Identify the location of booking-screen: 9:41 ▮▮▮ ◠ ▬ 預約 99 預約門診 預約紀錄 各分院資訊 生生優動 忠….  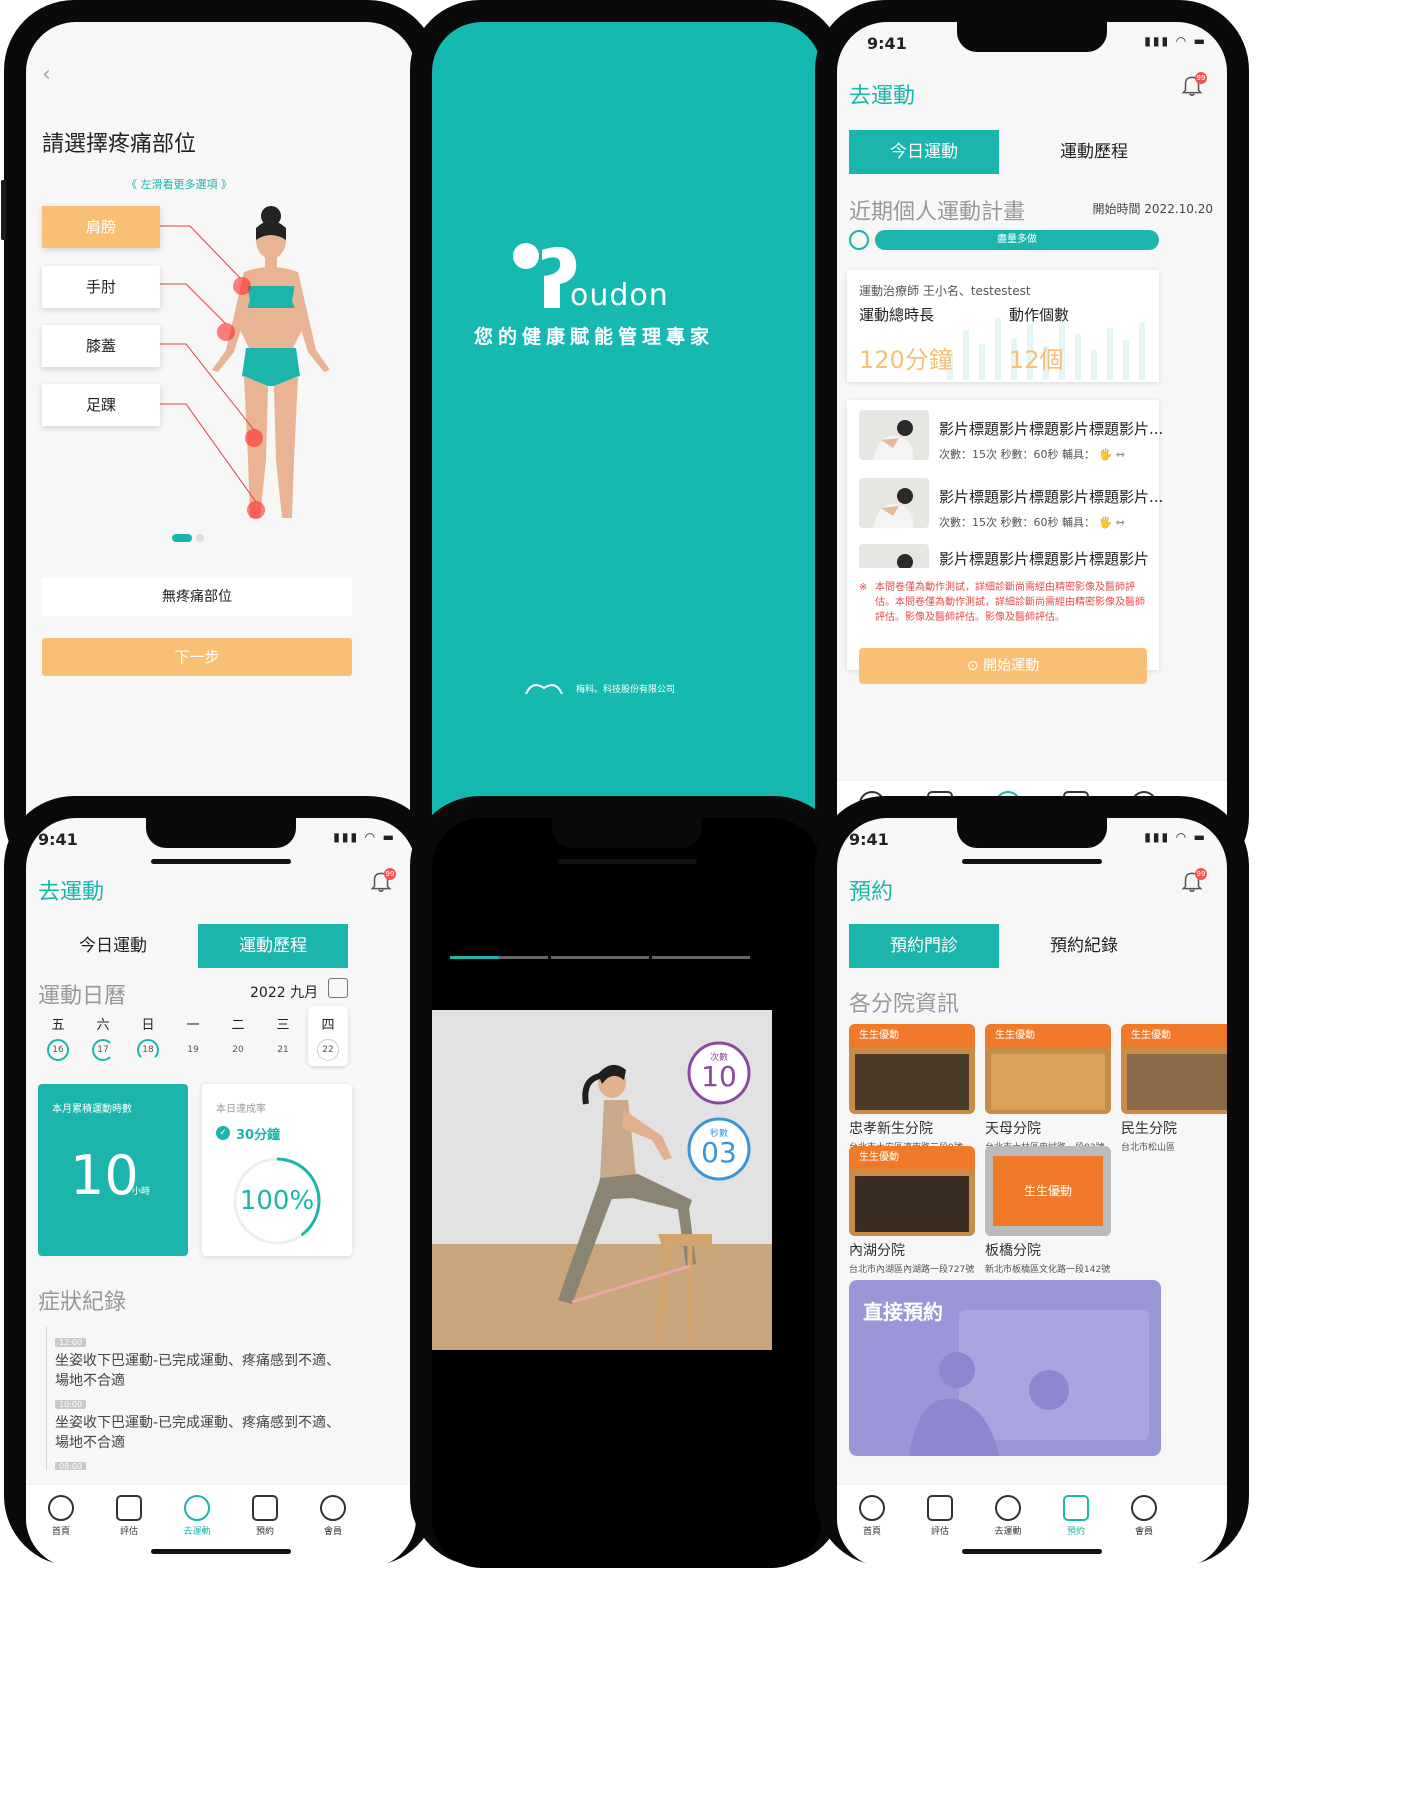
(1032, 1193).